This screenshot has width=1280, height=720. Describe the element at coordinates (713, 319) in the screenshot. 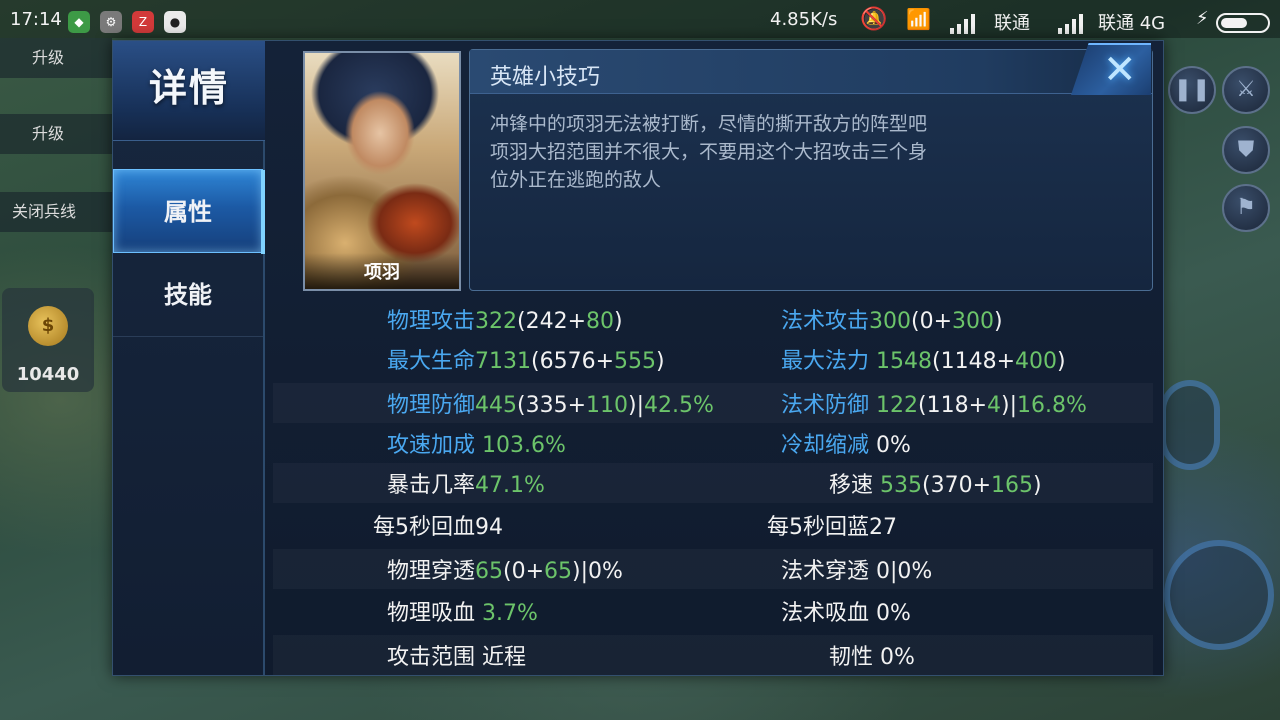

I see `stat-row: 物理攻击322(242+80) 法术攻击300(0+300)` at that location.